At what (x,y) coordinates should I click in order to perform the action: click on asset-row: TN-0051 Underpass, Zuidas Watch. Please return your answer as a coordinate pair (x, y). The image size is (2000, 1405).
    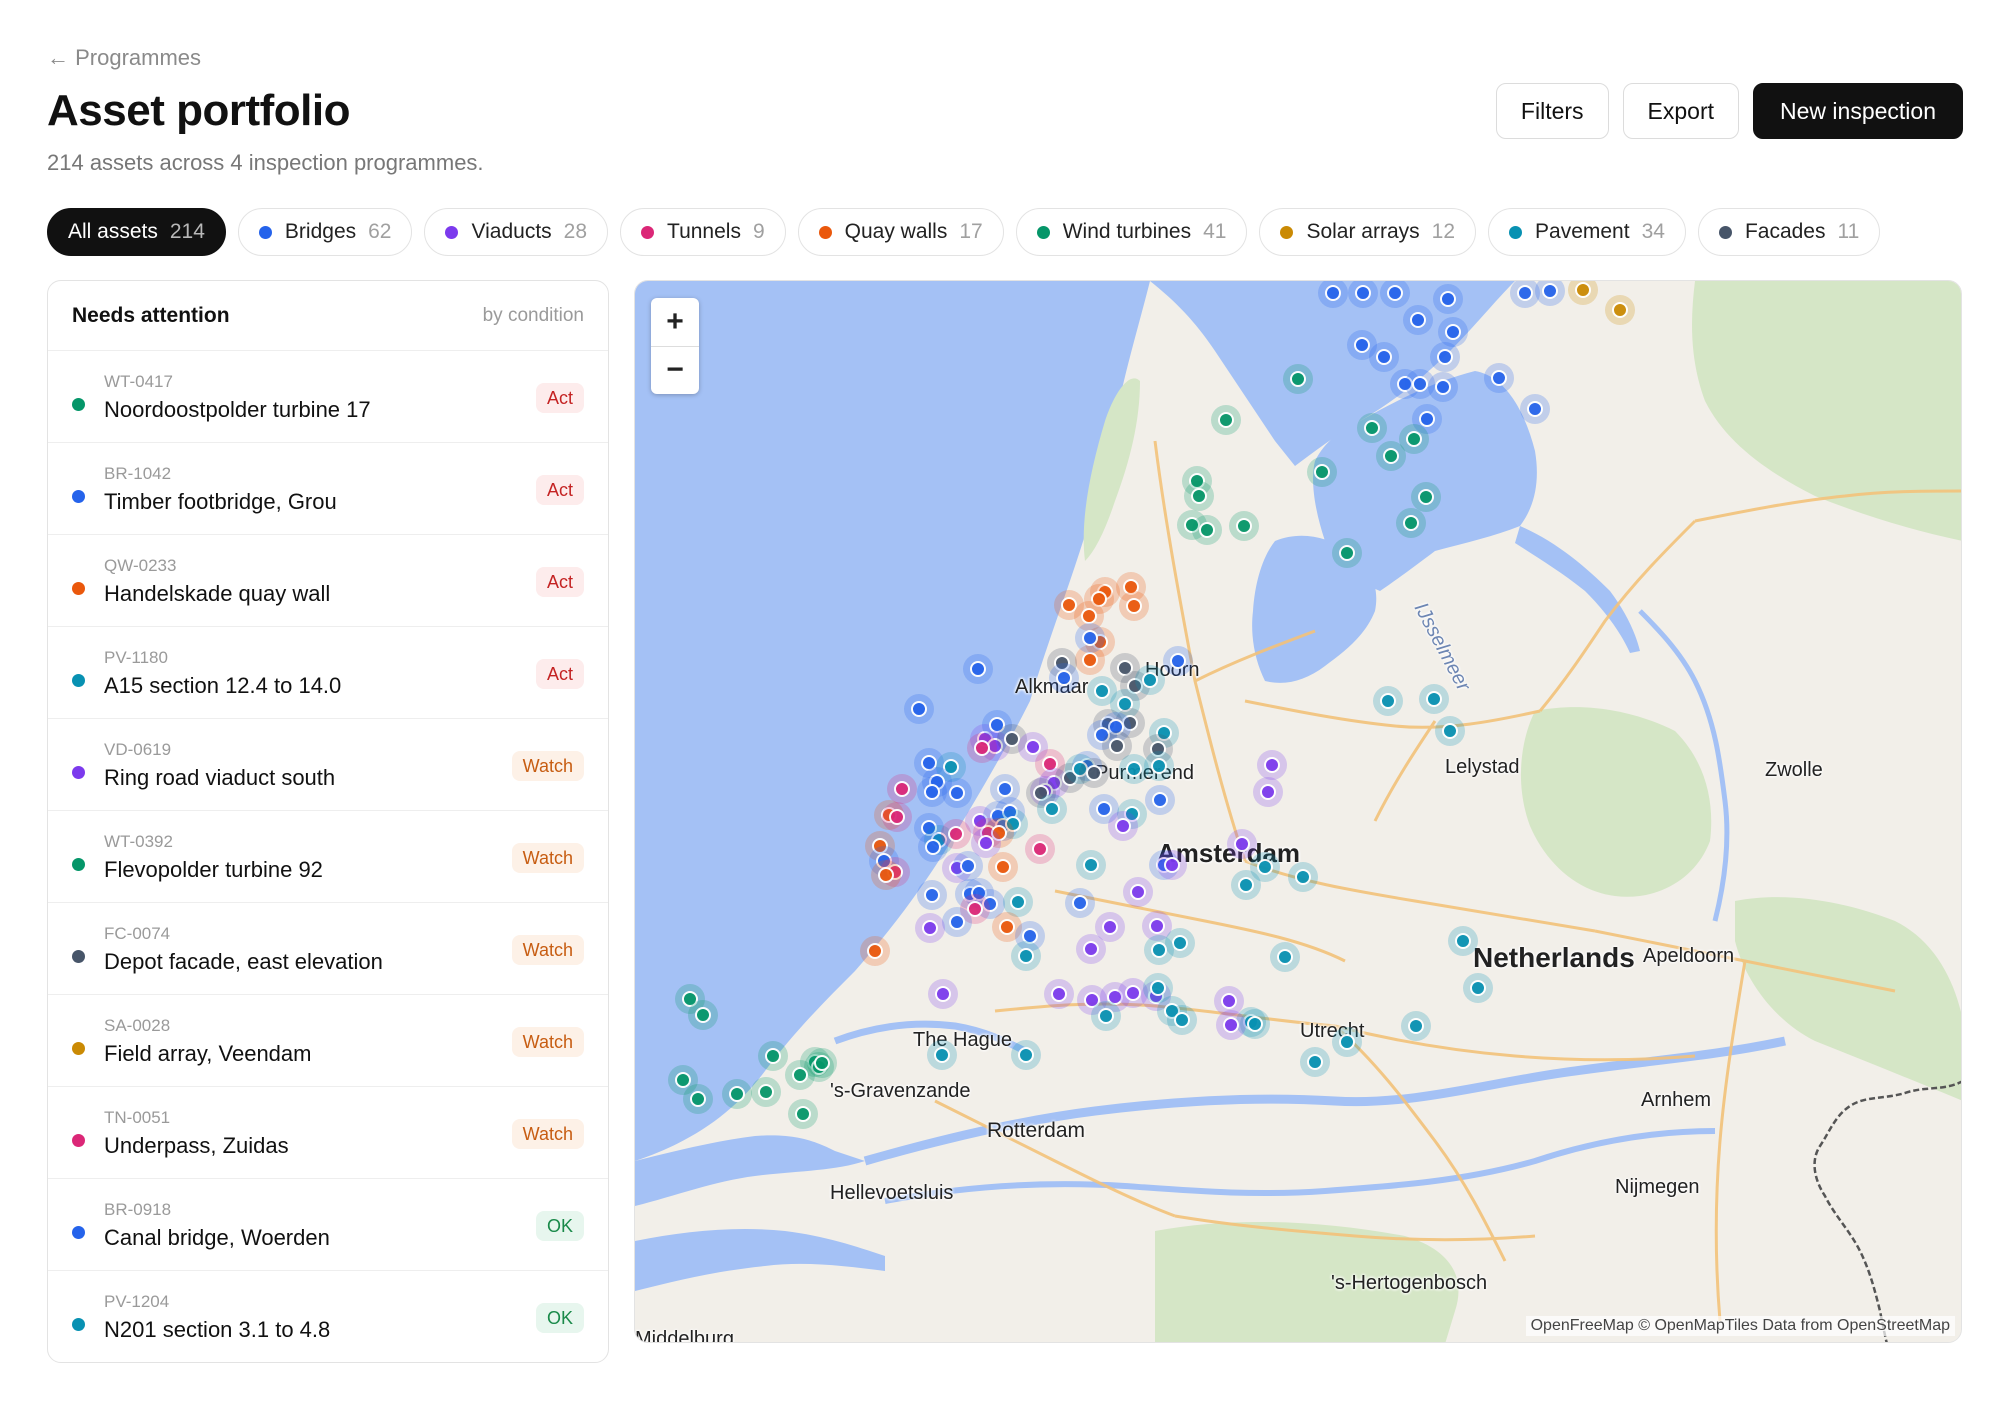
    Looking at the image, I should click on (328, 1133).